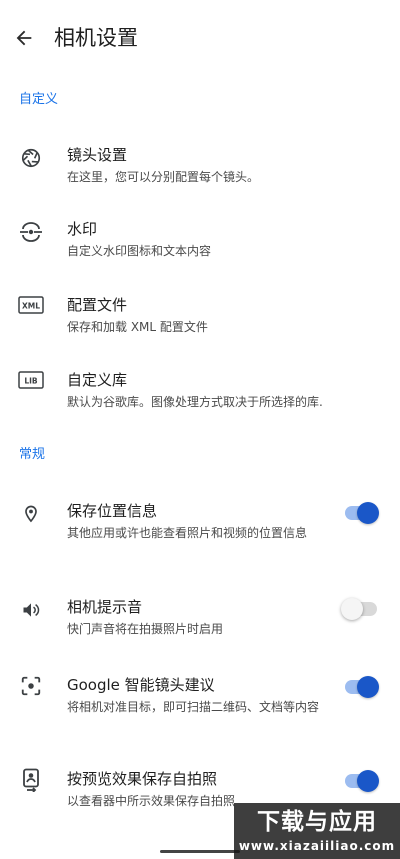 Image resolution: width=400 pixels, height=859 pixels. I want to click on setting-config-file-summary: 保存和加载 XML 配置文件, so click(137, 327).